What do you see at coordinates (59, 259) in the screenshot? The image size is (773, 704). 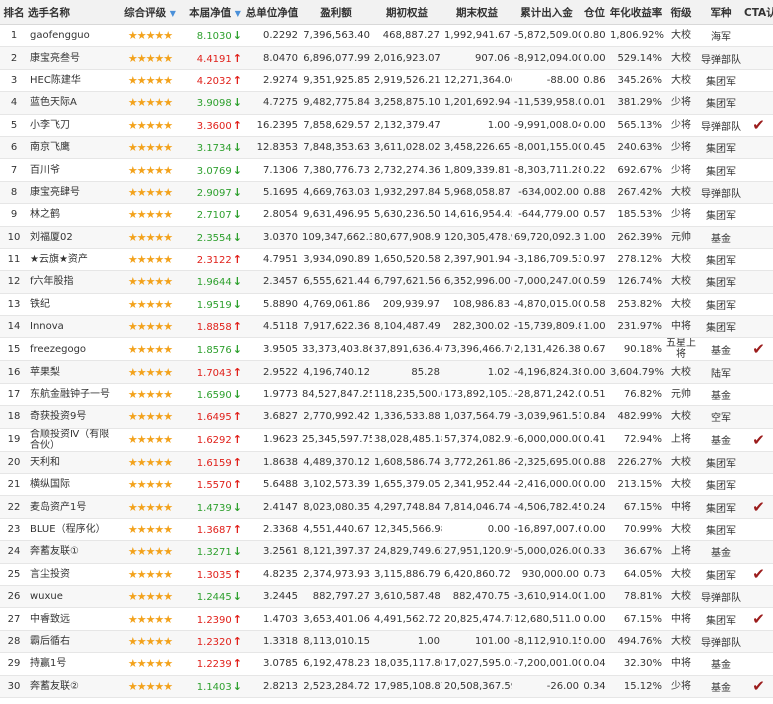 I see `name-link-text: ★云旗★资产` at bounding box center [59, 259].